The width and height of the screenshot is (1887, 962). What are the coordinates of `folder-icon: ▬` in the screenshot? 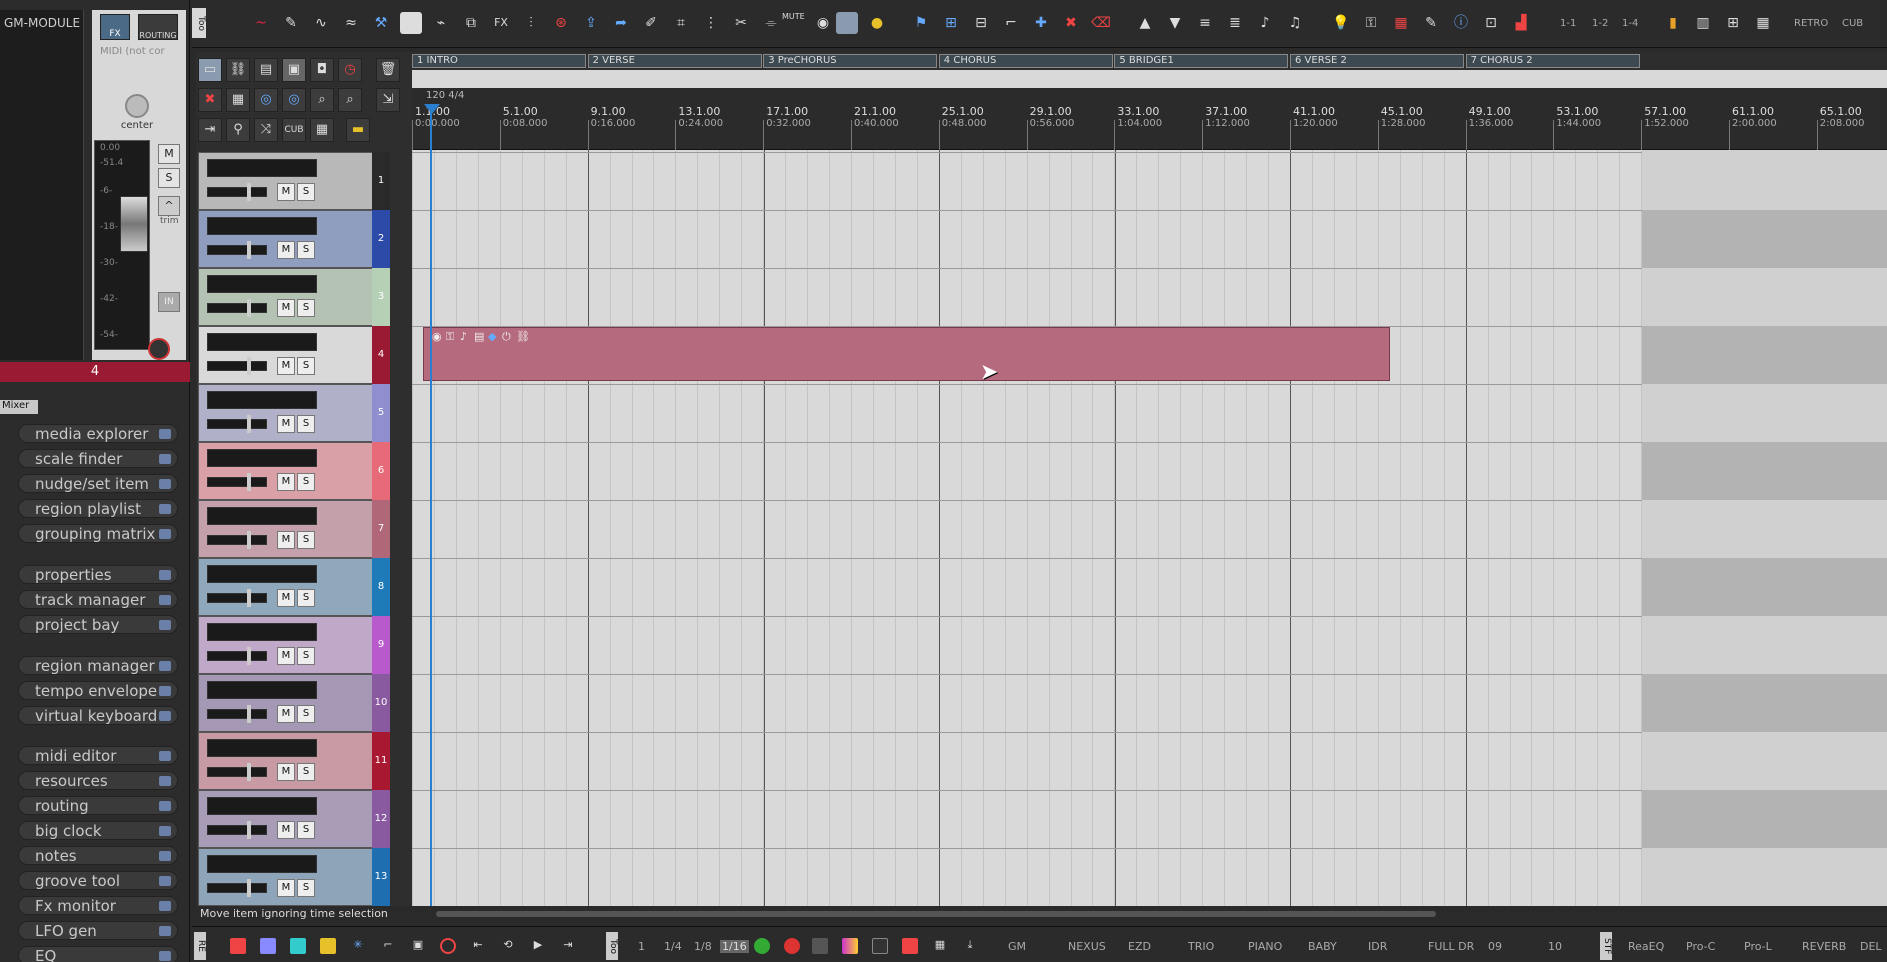 It's located at (358, 130).